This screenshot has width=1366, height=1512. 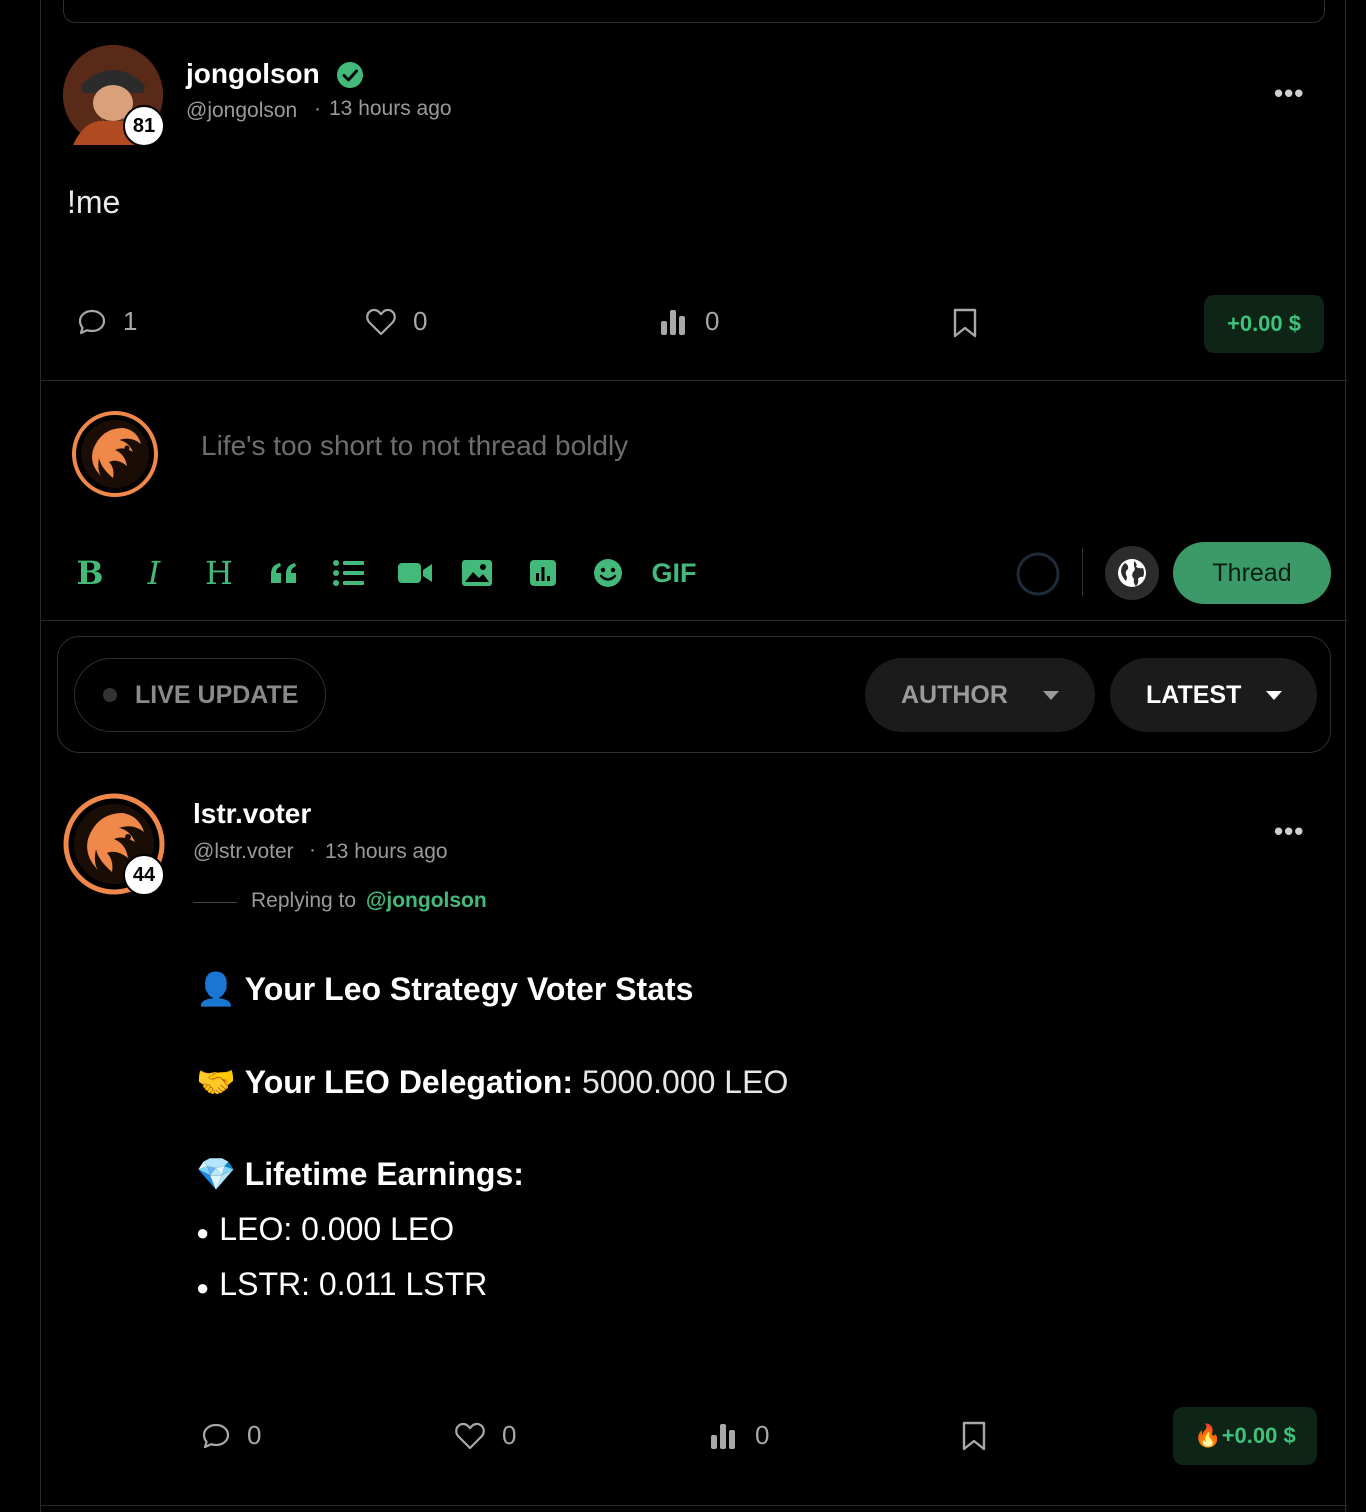 I want to click on delegation-value: 5000.000 LEO, so click(x=685, y=1082).